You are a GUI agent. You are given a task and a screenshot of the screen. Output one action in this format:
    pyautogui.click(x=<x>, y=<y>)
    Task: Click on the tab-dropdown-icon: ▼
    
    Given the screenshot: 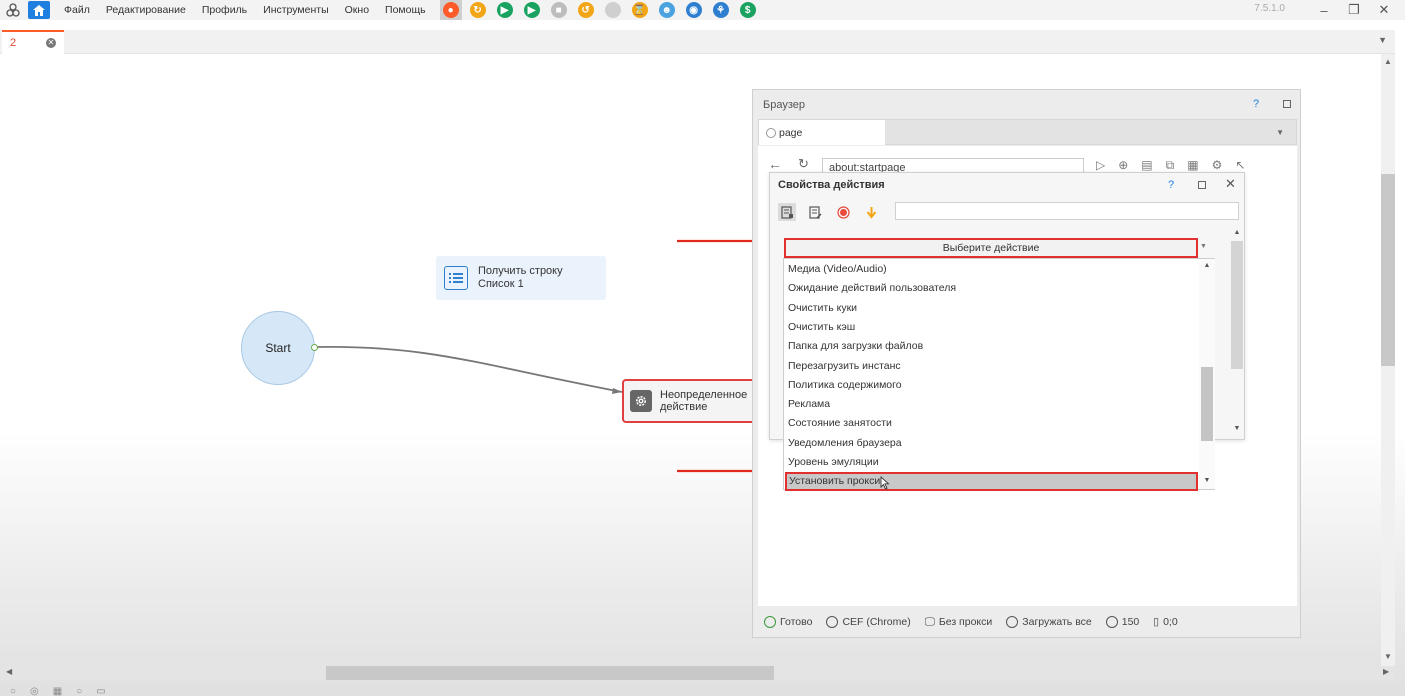 What is the action you would take?
    pyautogui.click(x=1382, y=40)
    